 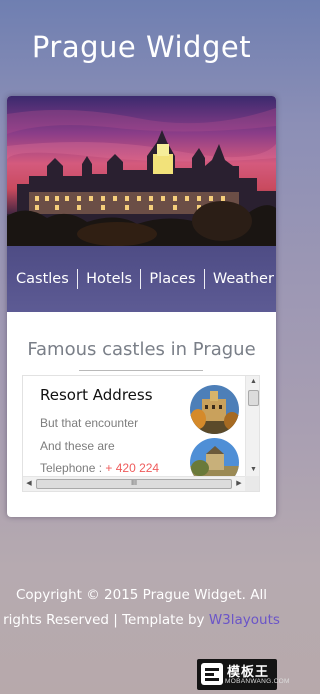 I want to click on scroll-down-icon: ▼, so click(x=252, y=470).